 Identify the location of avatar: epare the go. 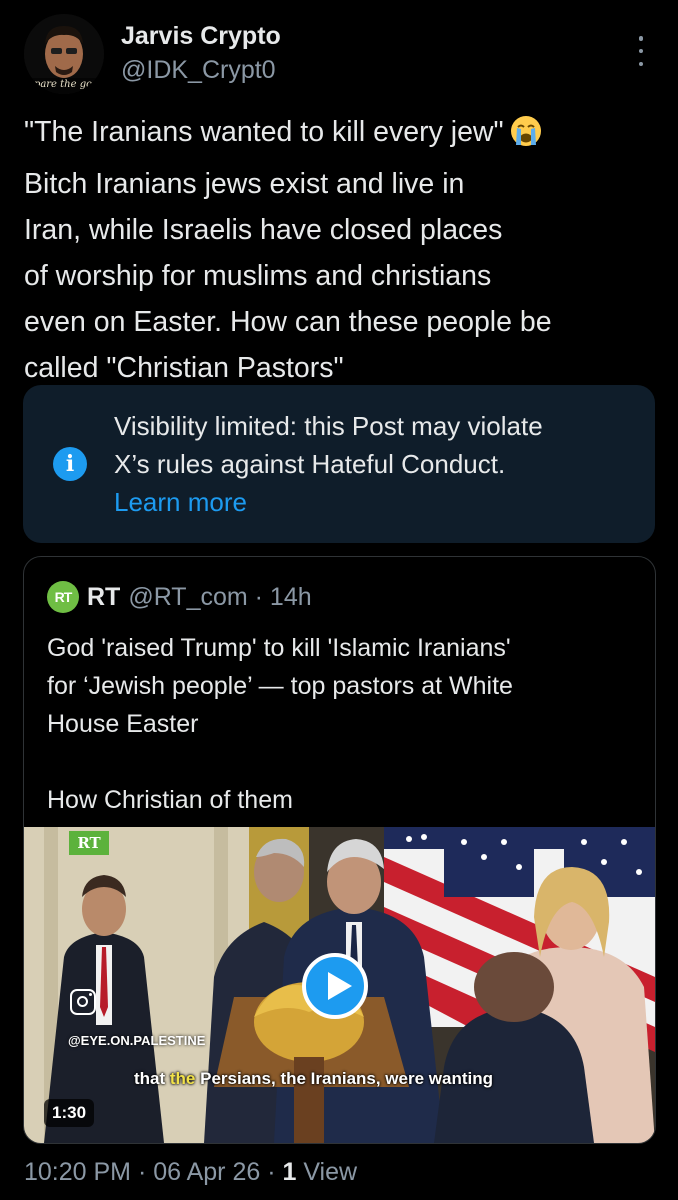
(64, 54).